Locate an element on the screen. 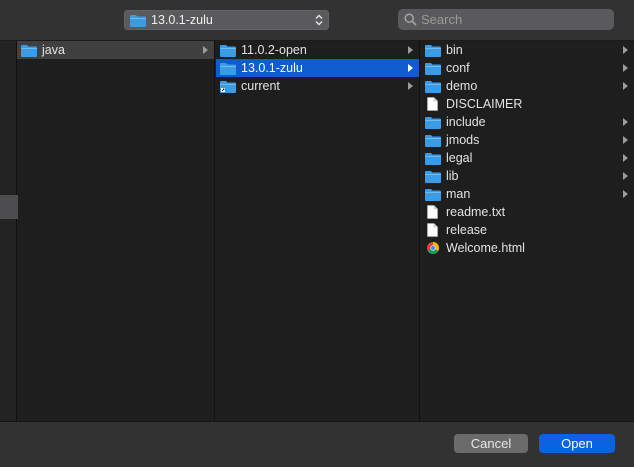  file-row: 13.0.1-zulu is located at coordinates (317, 68).